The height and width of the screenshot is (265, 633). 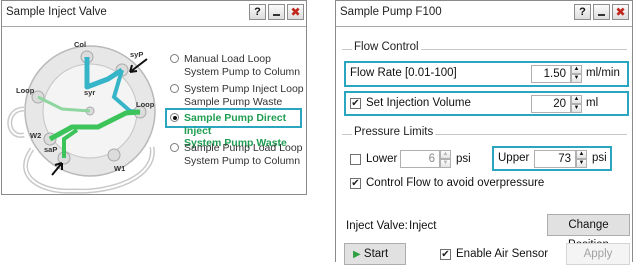 I want to click on upper-limit-unit: psi, so click(x=599, y=158).